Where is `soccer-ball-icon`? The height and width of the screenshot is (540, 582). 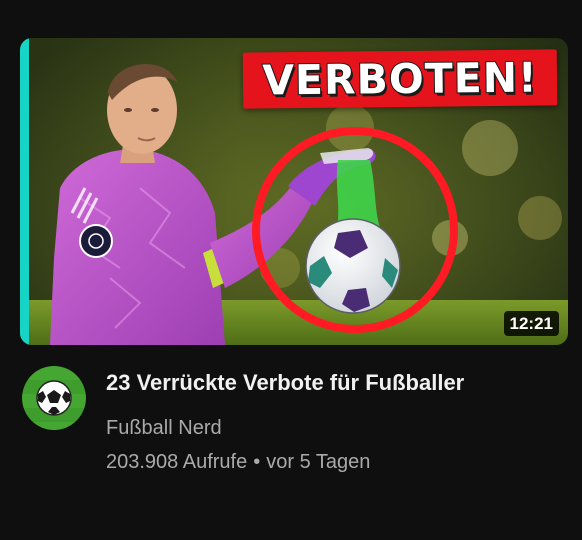 soccer-ball-icon is located at coordinates (54, 398).